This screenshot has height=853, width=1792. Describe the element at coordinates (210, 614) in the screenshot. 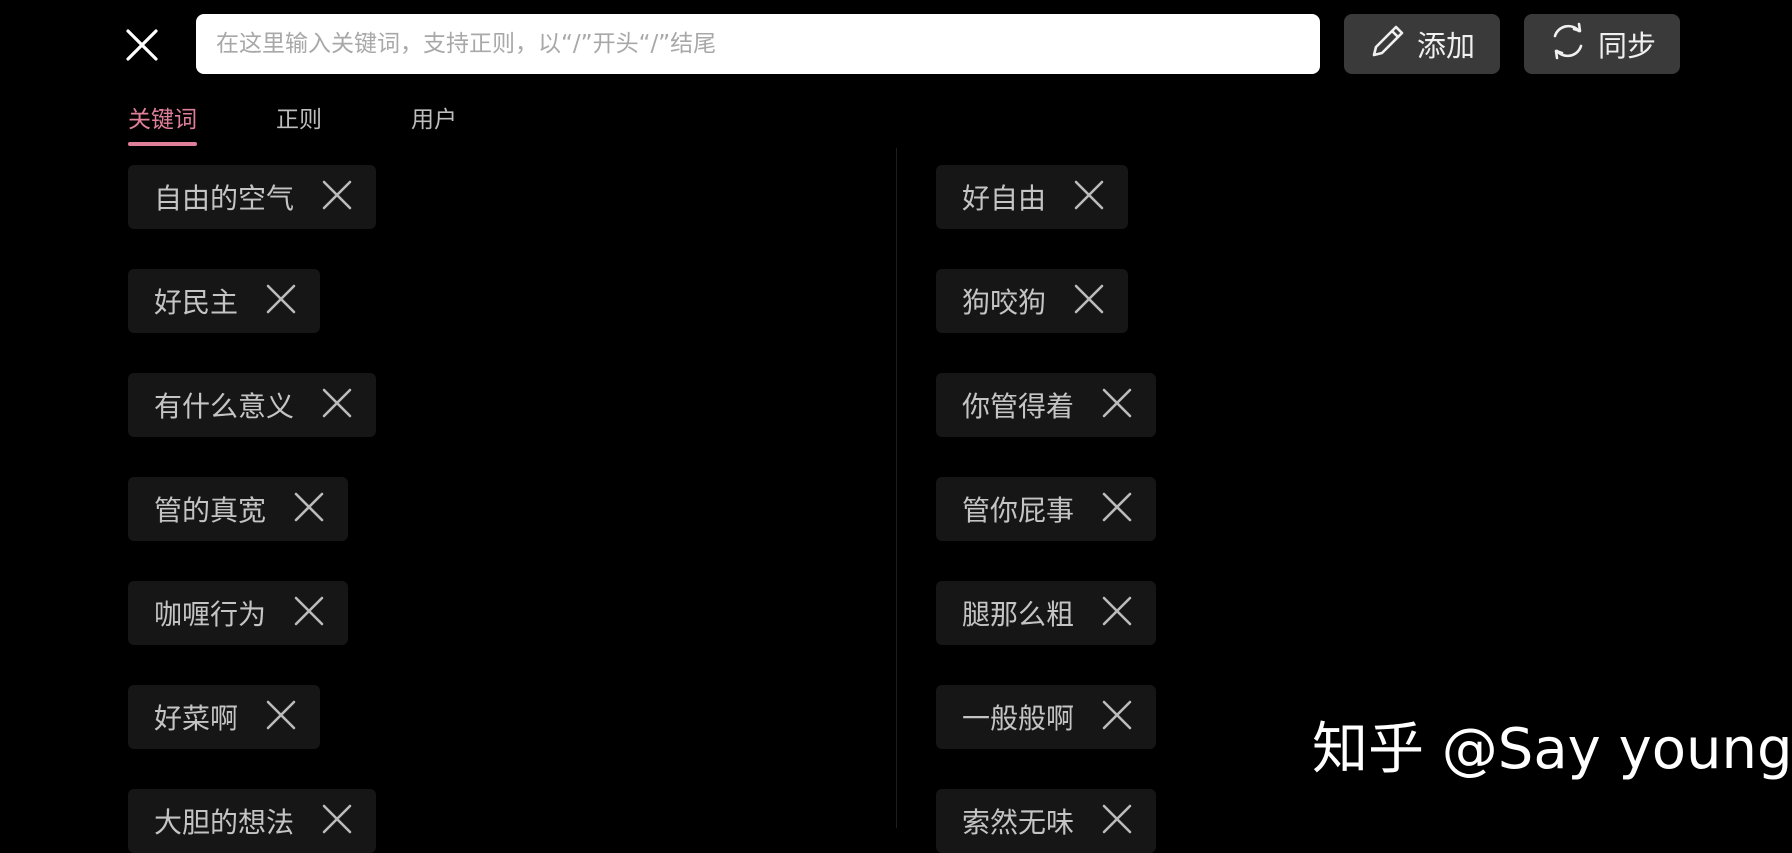

I see `keyword-chip-label: 咖喱行为` at that location.